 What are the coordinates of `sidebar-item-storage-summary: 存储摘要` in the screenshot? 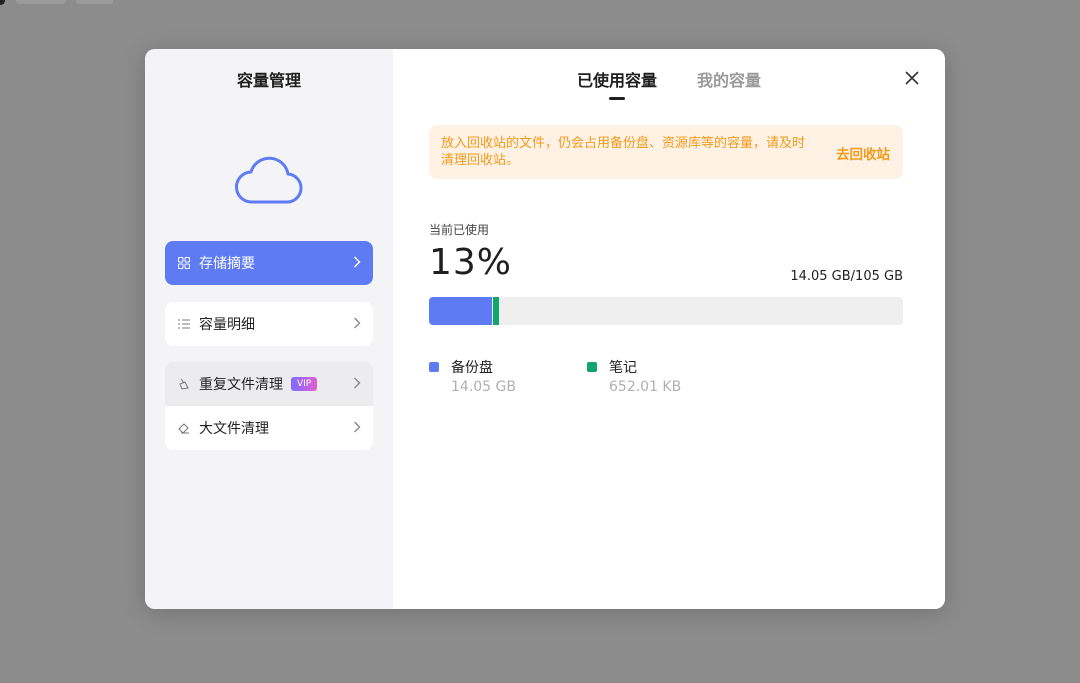 It's located at (269, 263).